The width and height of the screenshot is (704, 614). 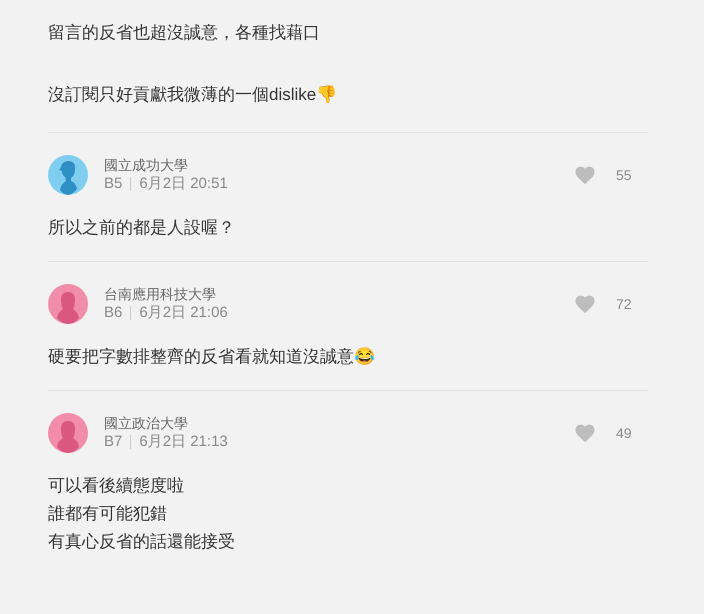 What do you see at coordinates (624, 304) in the screenshot?
I see `like-count: 72` at bounding box center [624, 304].